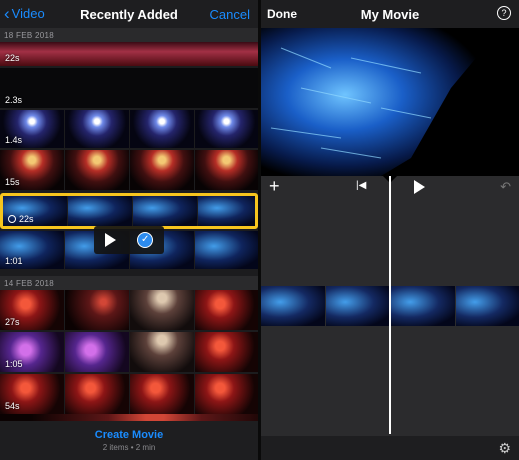  What do you see at coordinates (129, 35) in the screenshot?
I see `section-header-date: 18 FEB 2018` at bounding box center [129, 35].